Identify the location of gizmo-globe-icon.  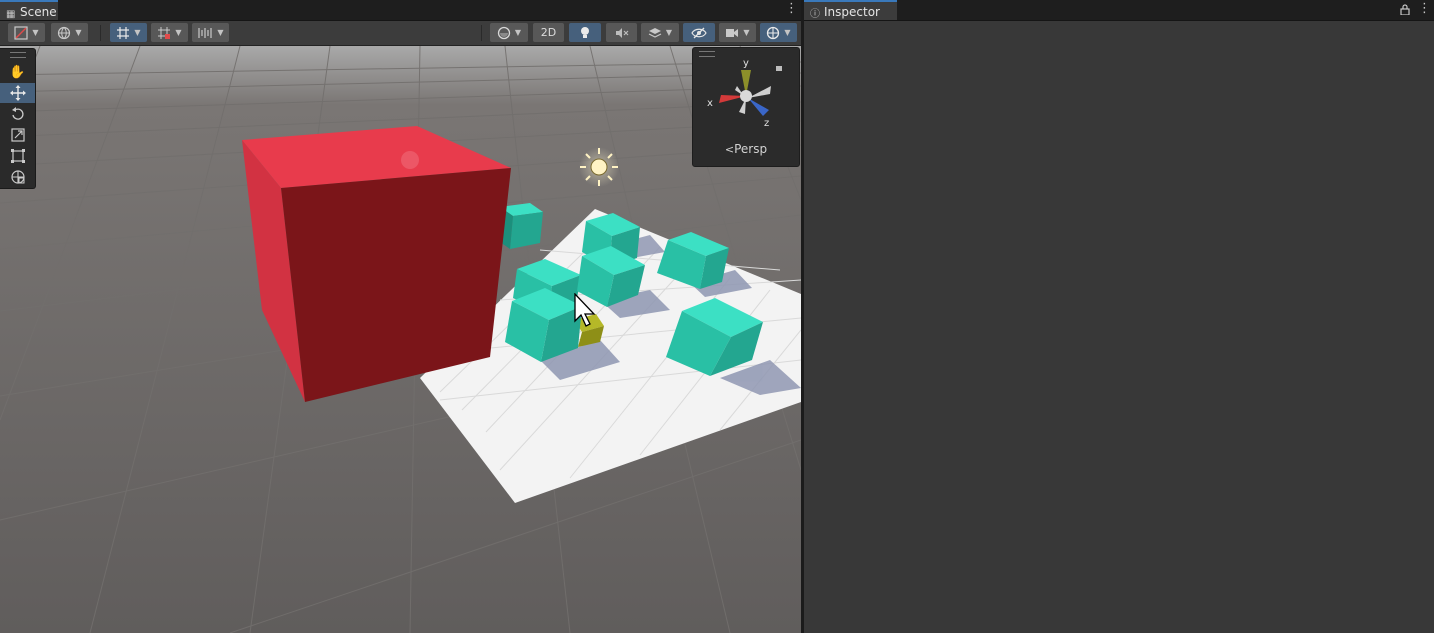
(773, 32).